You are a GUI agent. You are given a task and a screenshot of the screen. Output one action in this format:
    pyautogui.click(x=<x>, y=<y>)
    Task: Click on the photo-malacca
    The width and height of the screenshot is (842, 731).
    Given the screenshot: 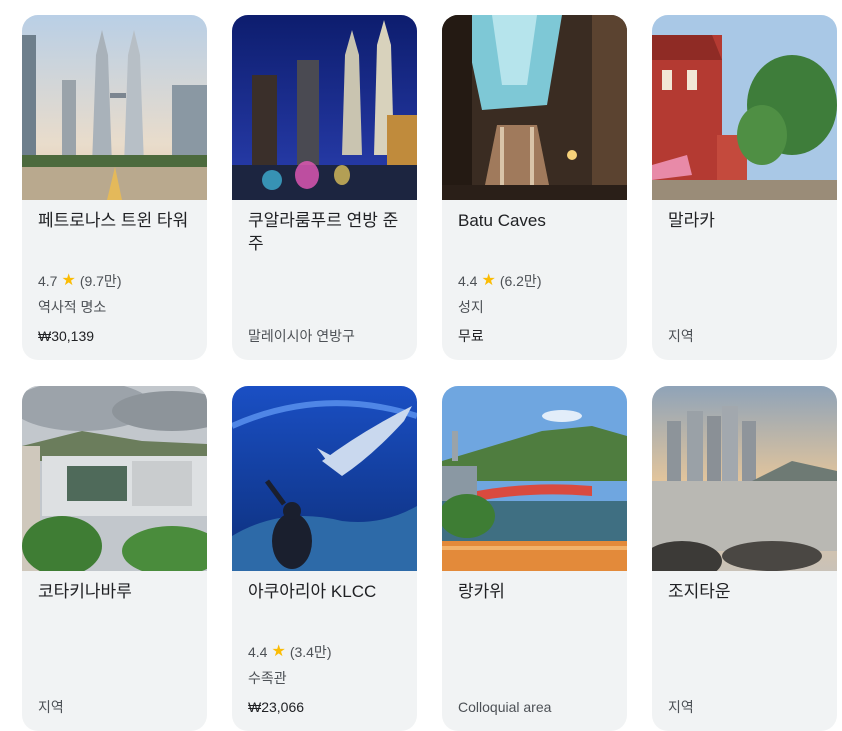 What is the action you would take?
    pyautogui.click(x=744, y=107)
    